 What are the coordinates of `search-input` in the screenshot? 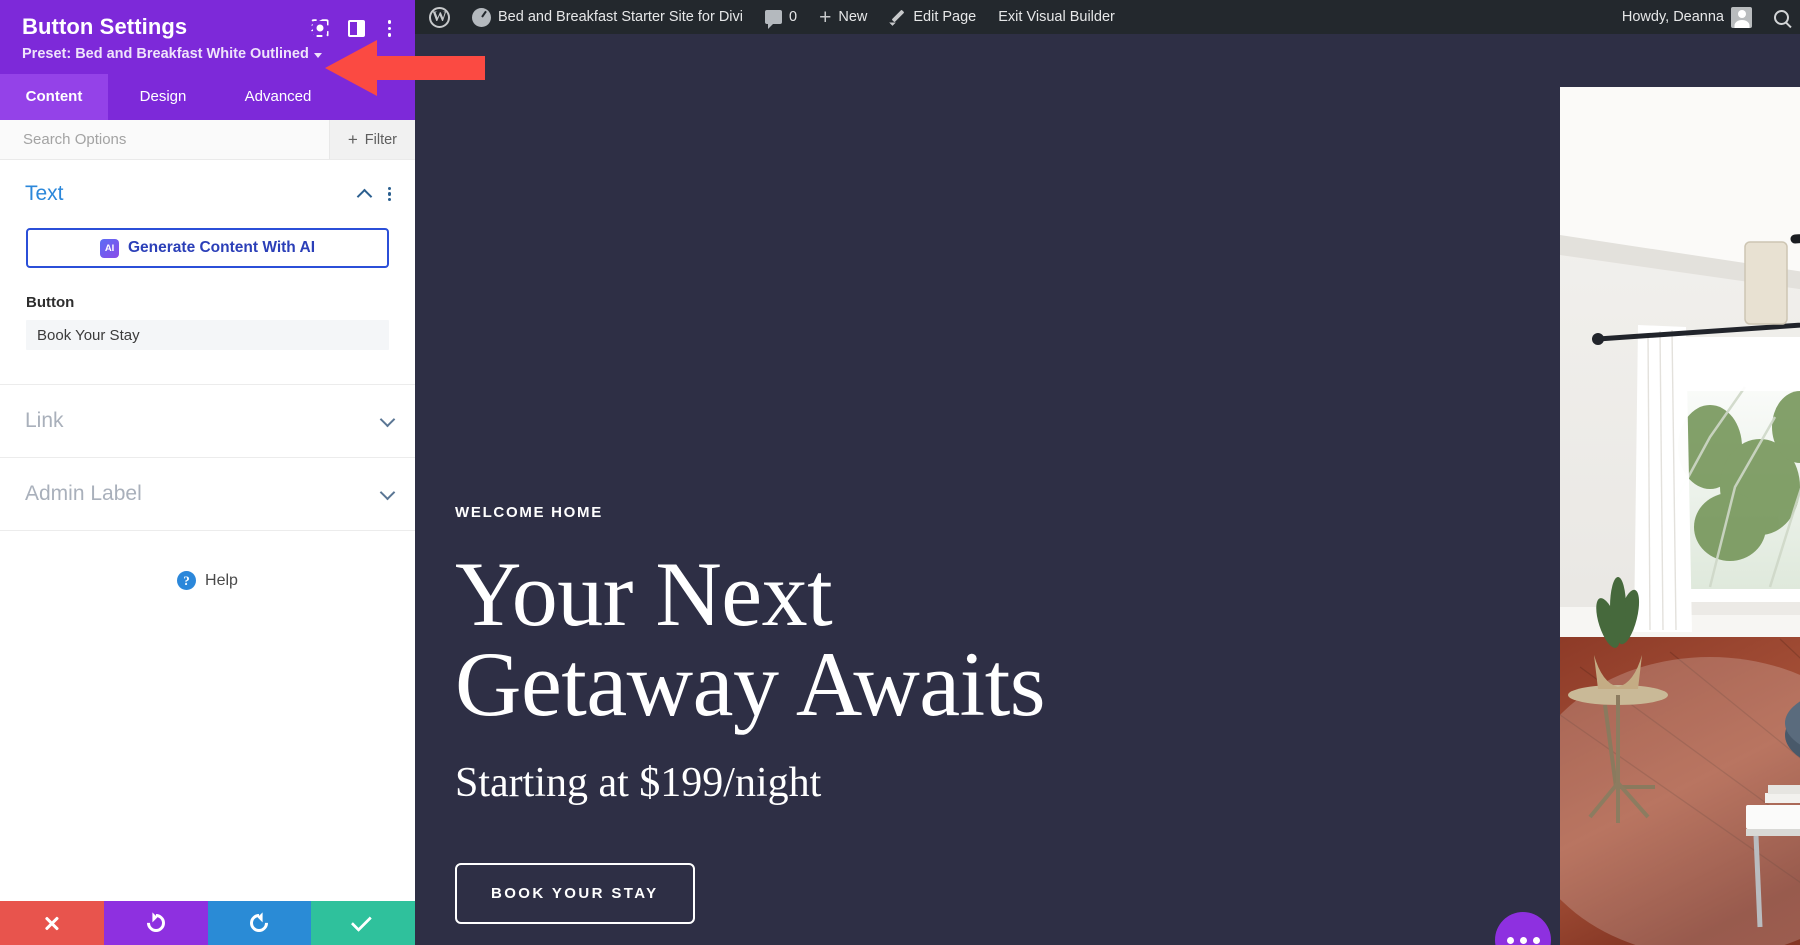 It's located at (164, 139).